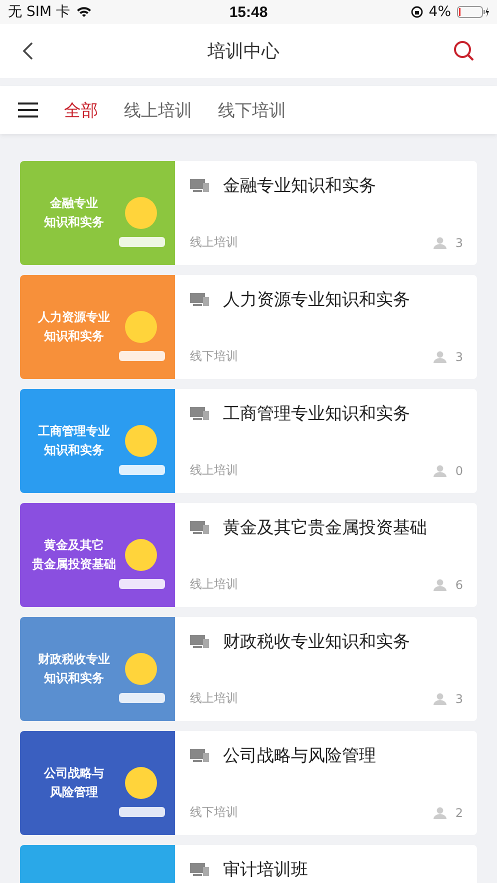  Describe the element at coordinates (74, 545) in the screenshot. I see `cover-caption: 黄金及其它` at that location.